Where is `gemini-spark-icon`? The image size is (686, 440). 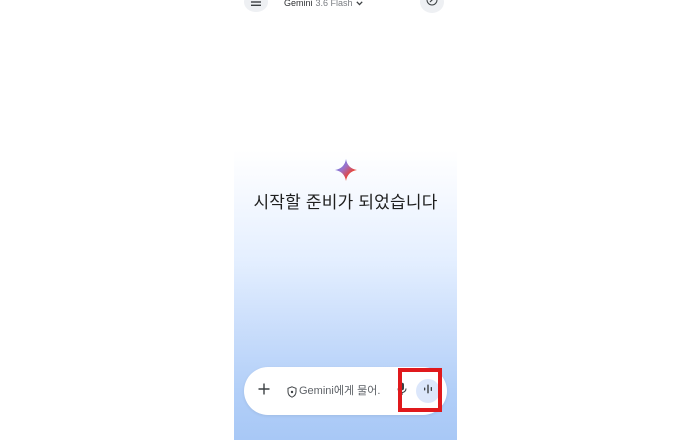
gemini-spark-icon is located at coordinates (346, 170).